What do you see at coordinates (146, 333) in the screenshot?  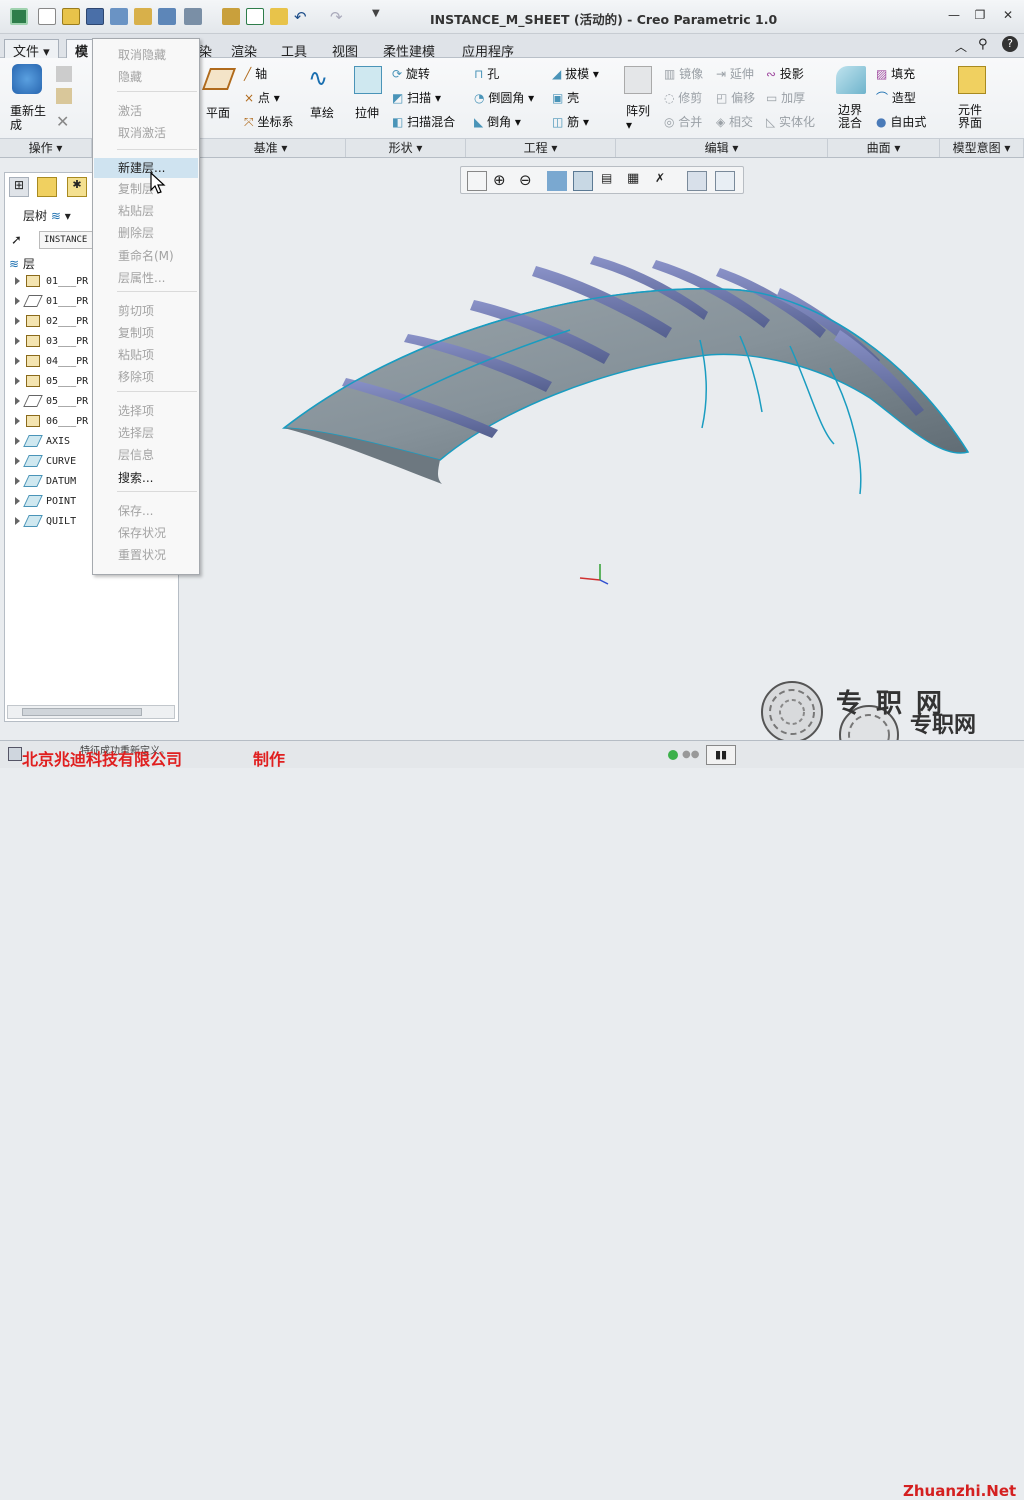 I see `menu-copy-item: 复制项` at bounding box center [146, 333].